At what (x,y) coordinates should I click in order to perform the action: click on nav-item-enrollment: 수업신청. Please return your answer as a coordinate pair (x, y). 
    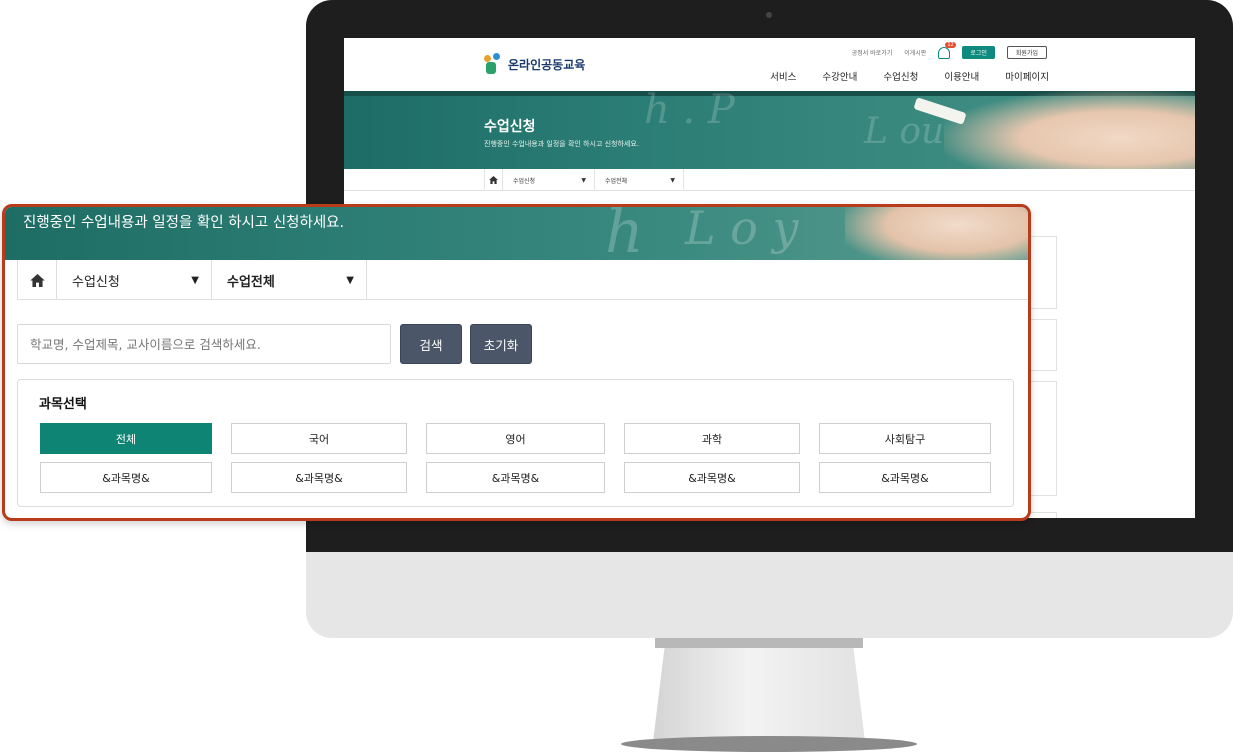
    Looking at the image, I should click on (900, 76).